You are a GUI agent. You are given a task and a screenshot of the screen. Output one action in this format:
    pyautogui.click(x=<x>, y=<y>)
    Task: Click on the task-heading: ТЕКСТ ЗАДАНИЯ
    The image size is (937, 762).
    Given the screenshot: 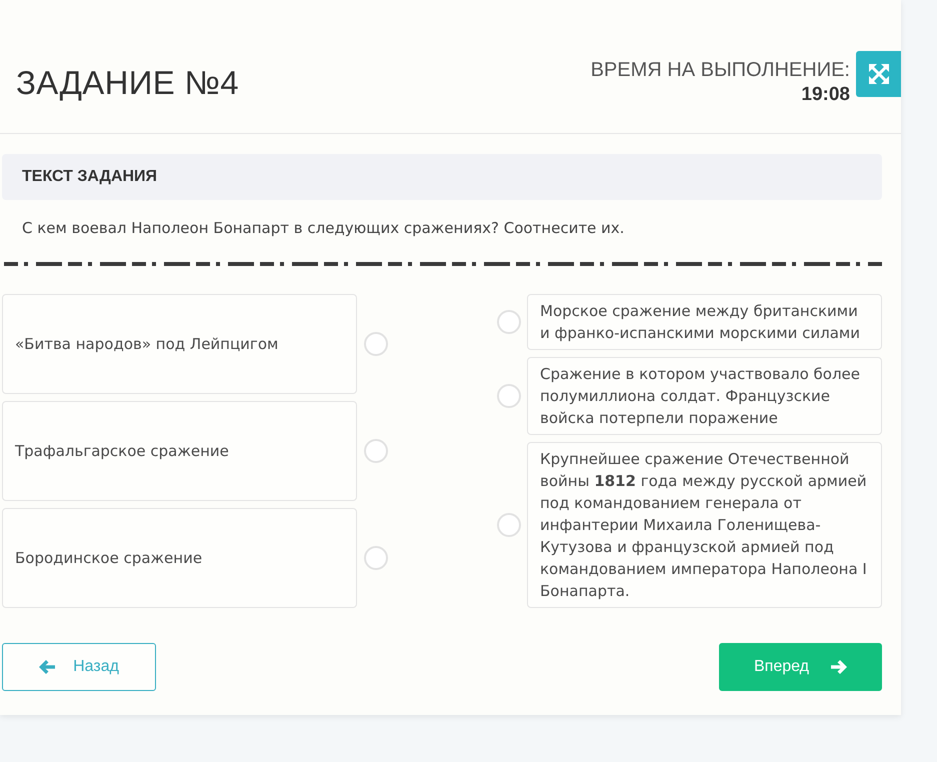 What is the action you would take?
    pyautogui.click(x=90, y=177)
    